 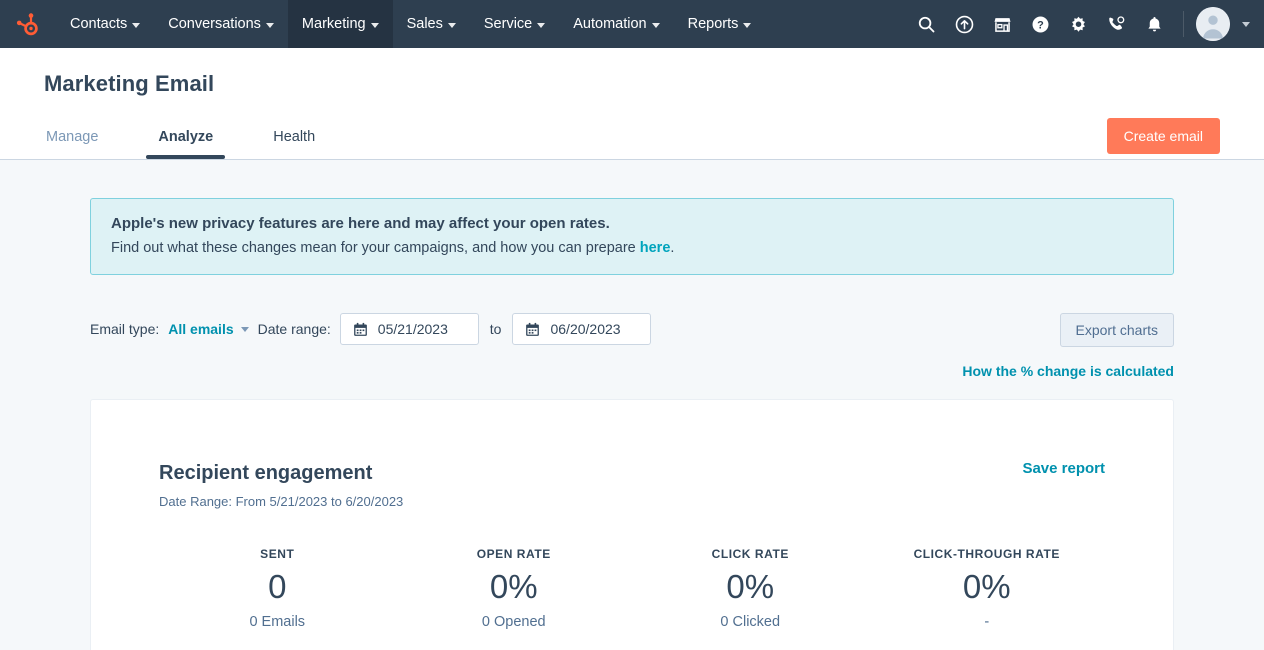 I want to click on nav-item-sales: Sales, so click(x=431, y=24).